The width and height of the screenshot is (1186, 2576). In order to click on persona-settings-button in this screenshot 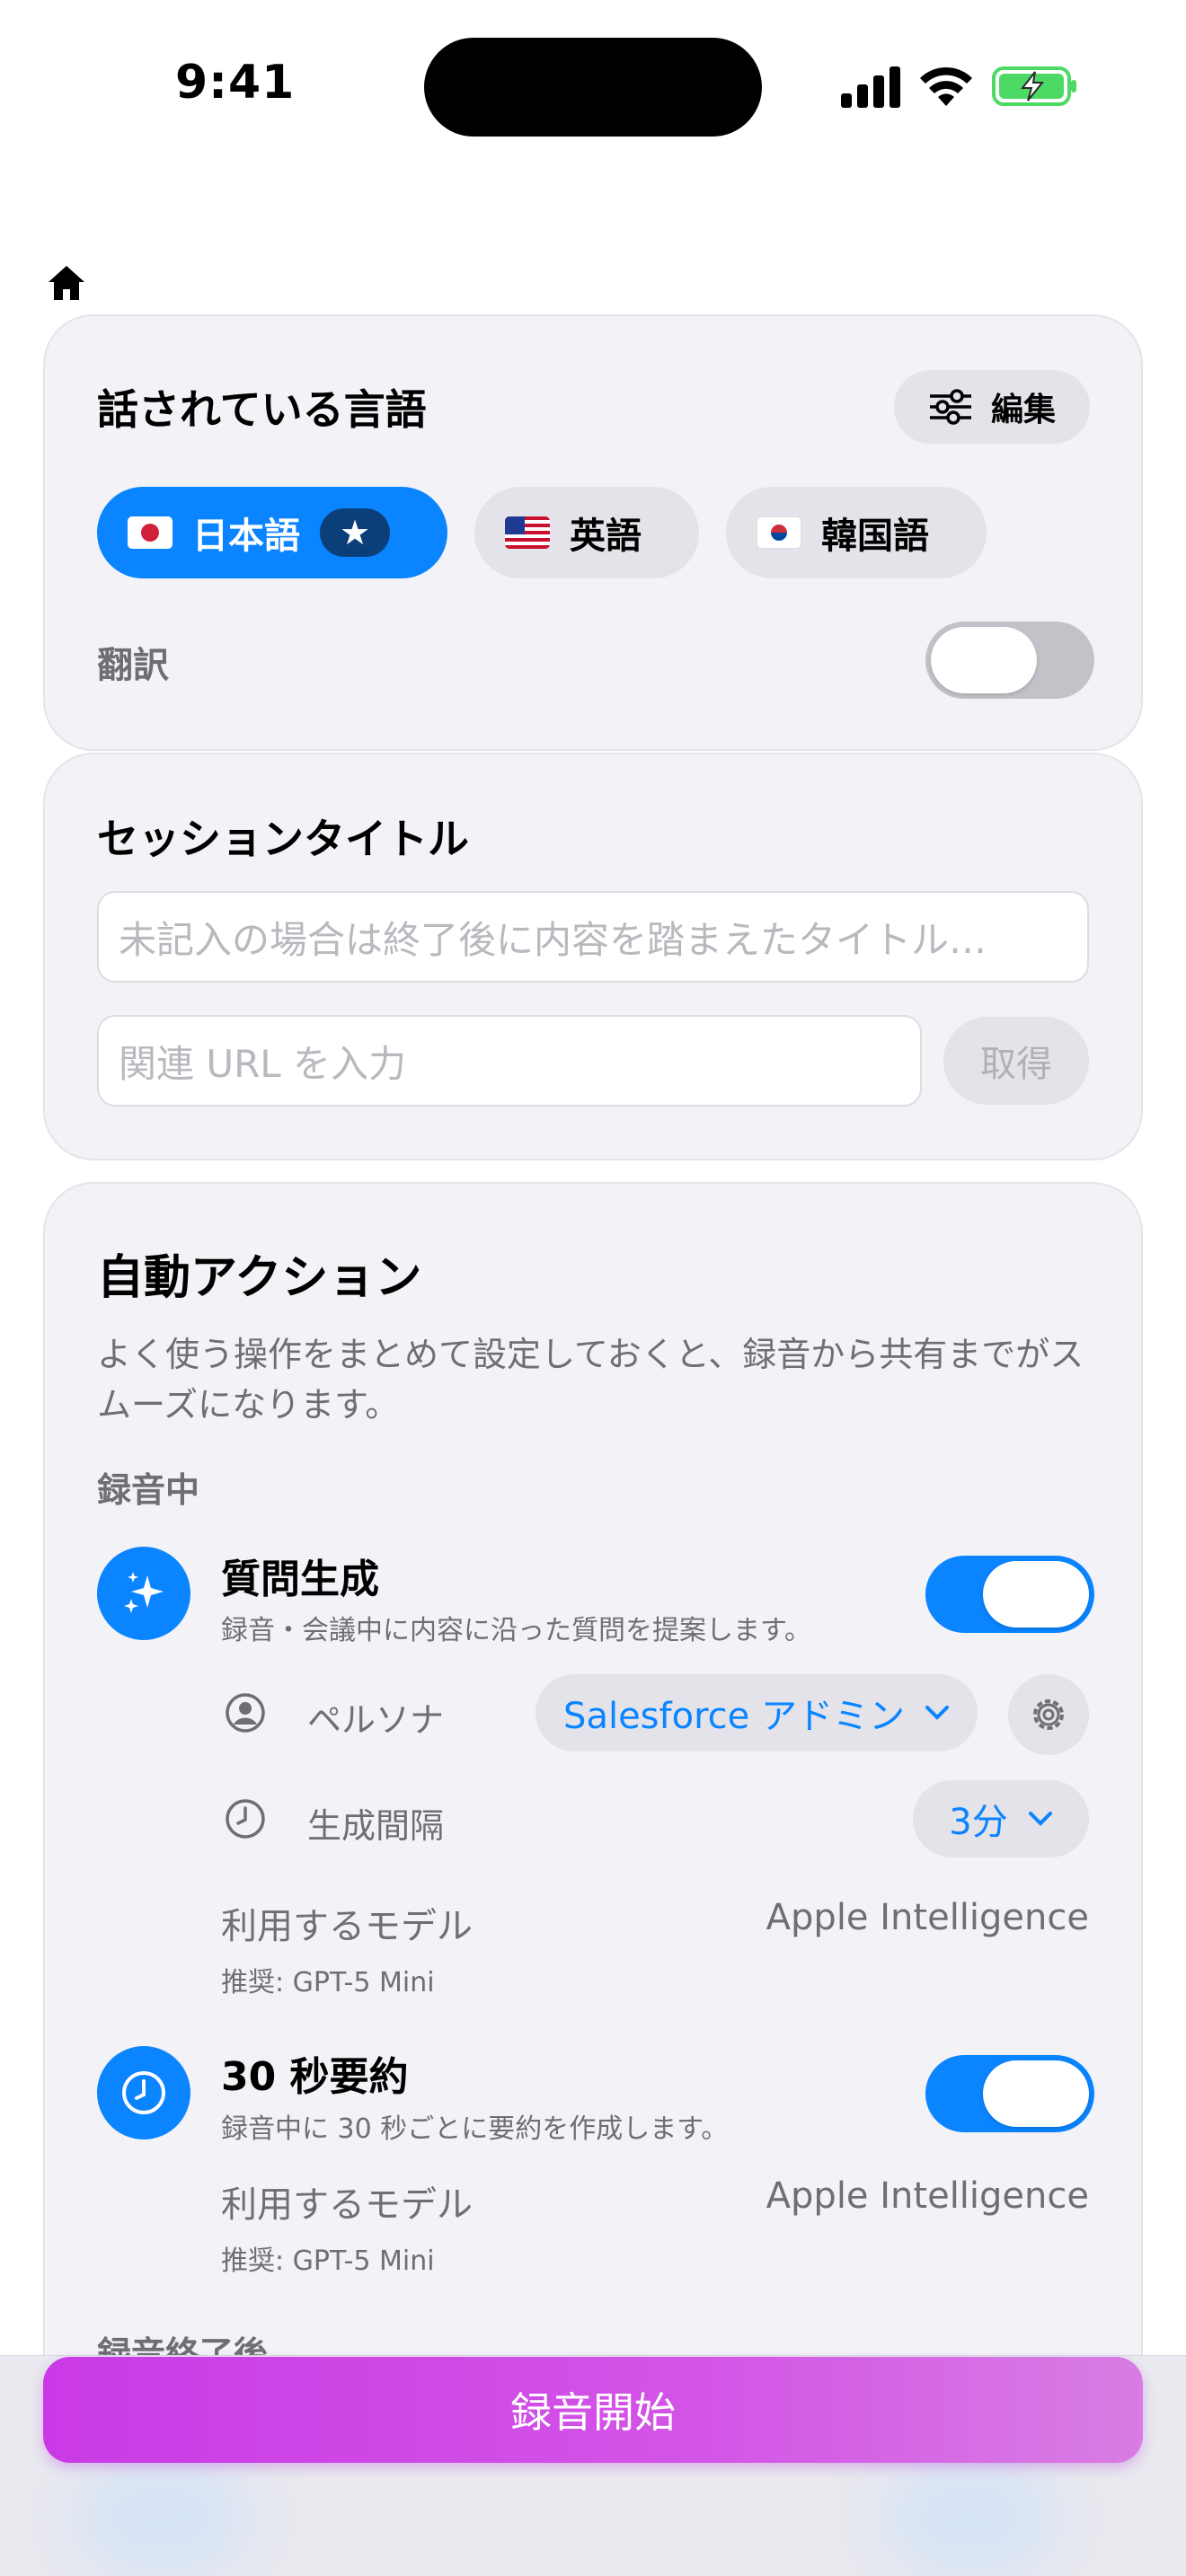, I will do `click(1048, 1714)`.